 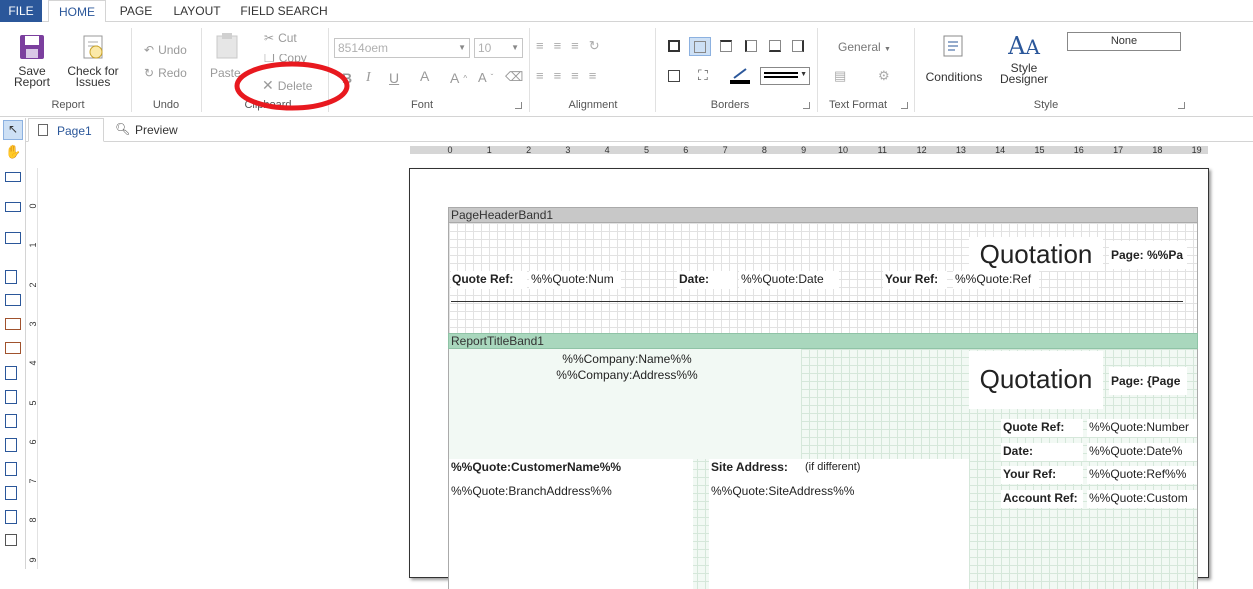 What do you see at coordinates (284, 11) in the screenshot?
I see `tab-field-search: FIELD SEARCH` at bounding box center [284, 11].